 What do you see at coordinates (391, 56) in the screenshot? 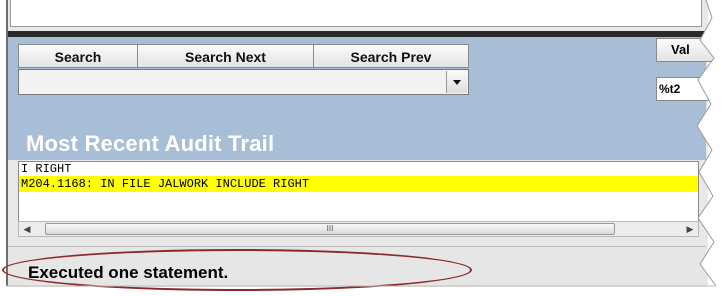
I see `search-prev-button: Search Prev` at bounding box center [391, 56].